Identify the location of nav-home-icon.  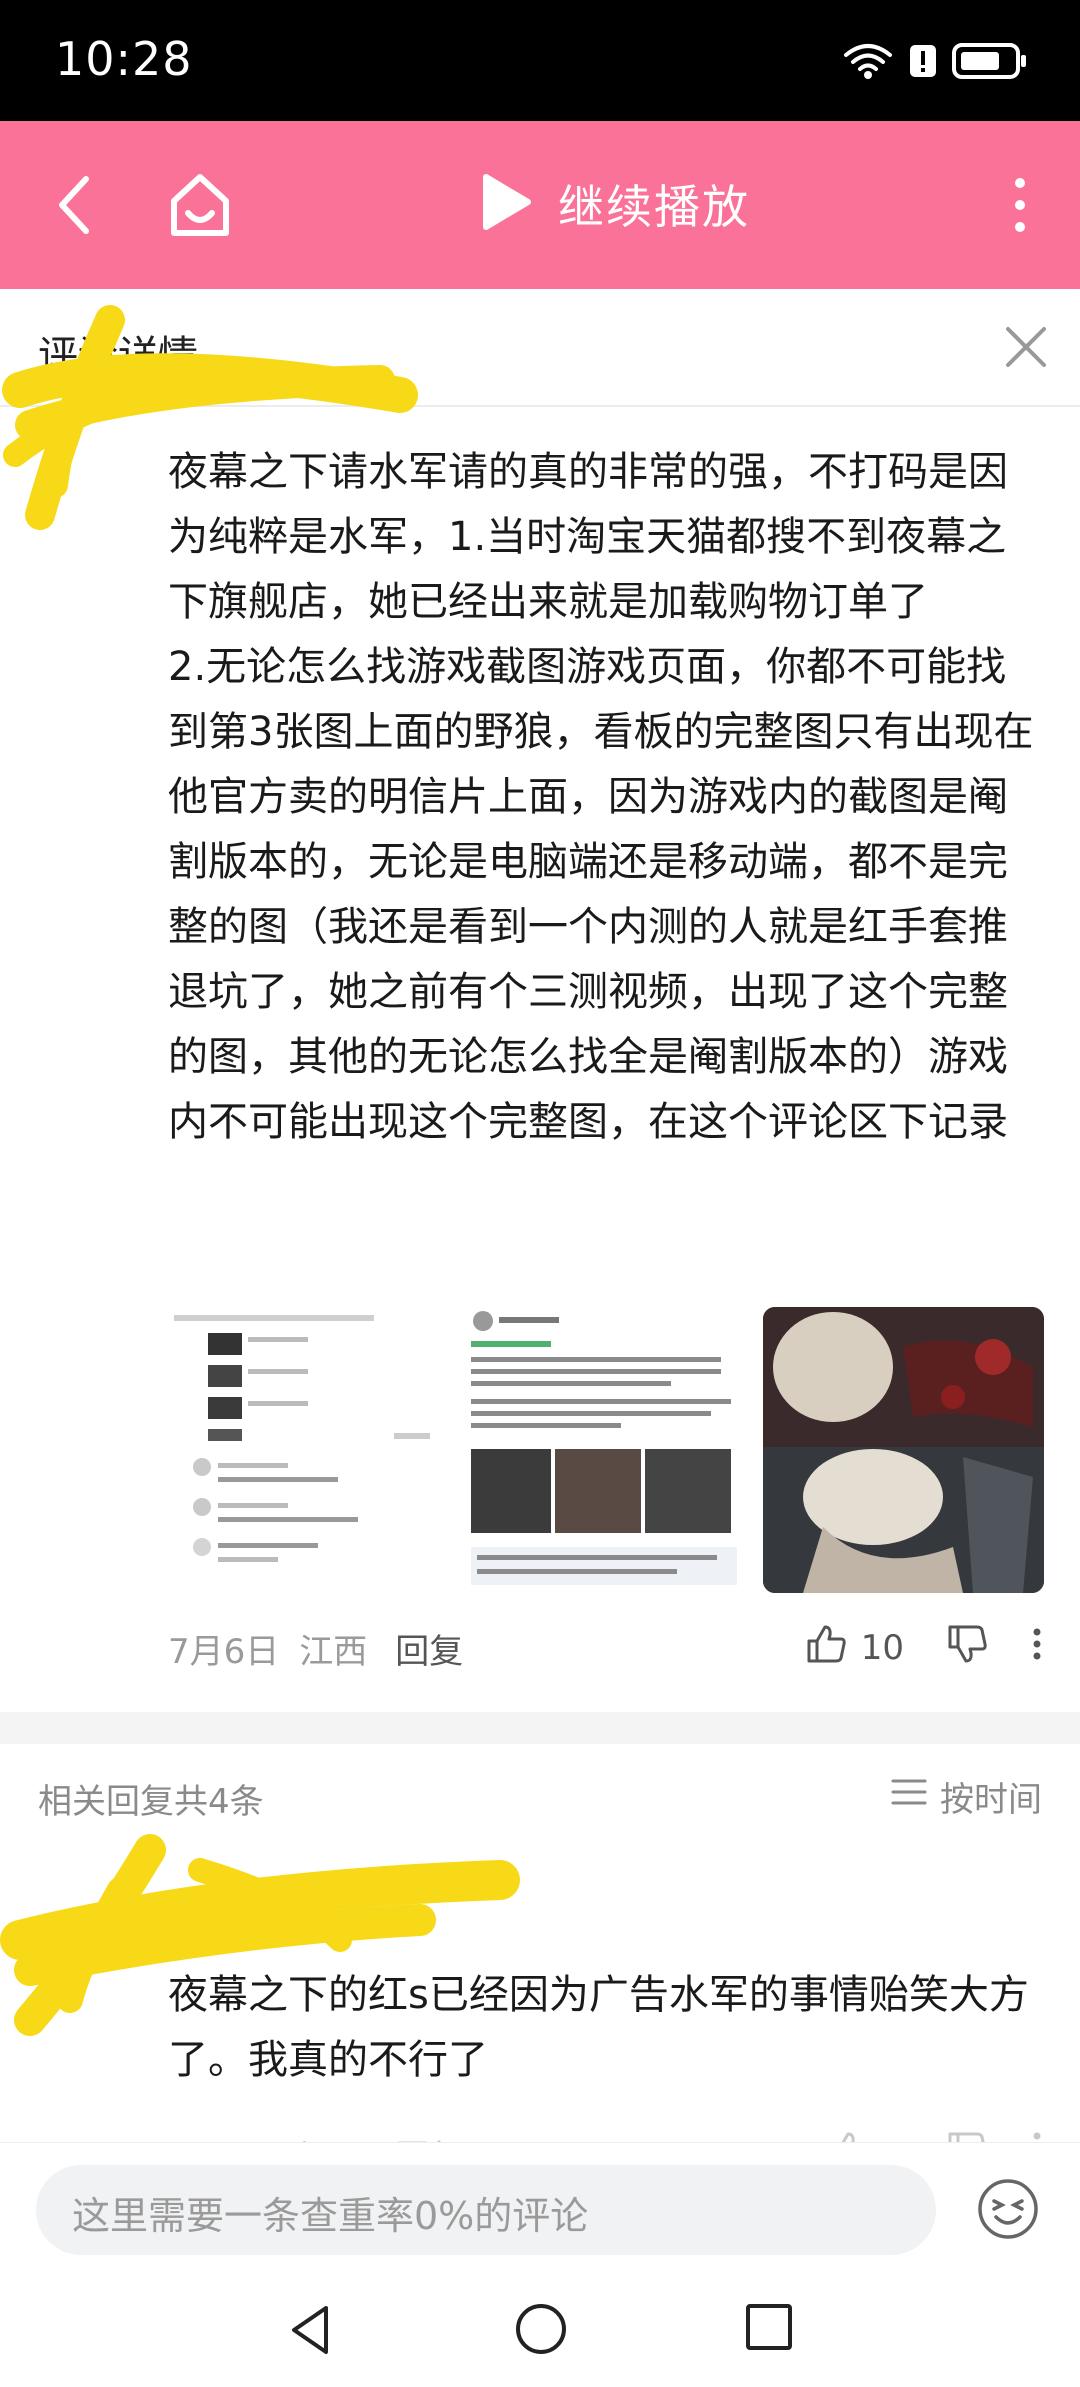
(541, 2329).